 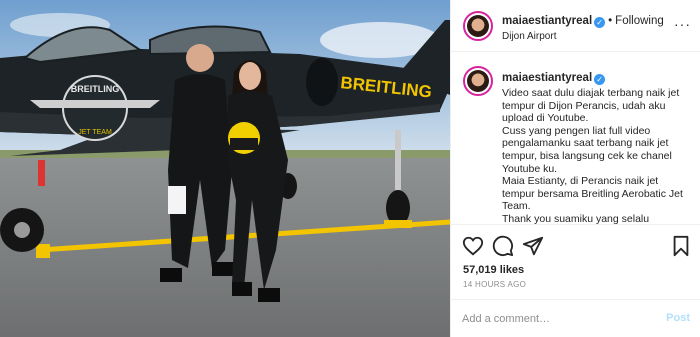 I want to click on jet-logo-text: BREITLING, so click(x=95, y=89).